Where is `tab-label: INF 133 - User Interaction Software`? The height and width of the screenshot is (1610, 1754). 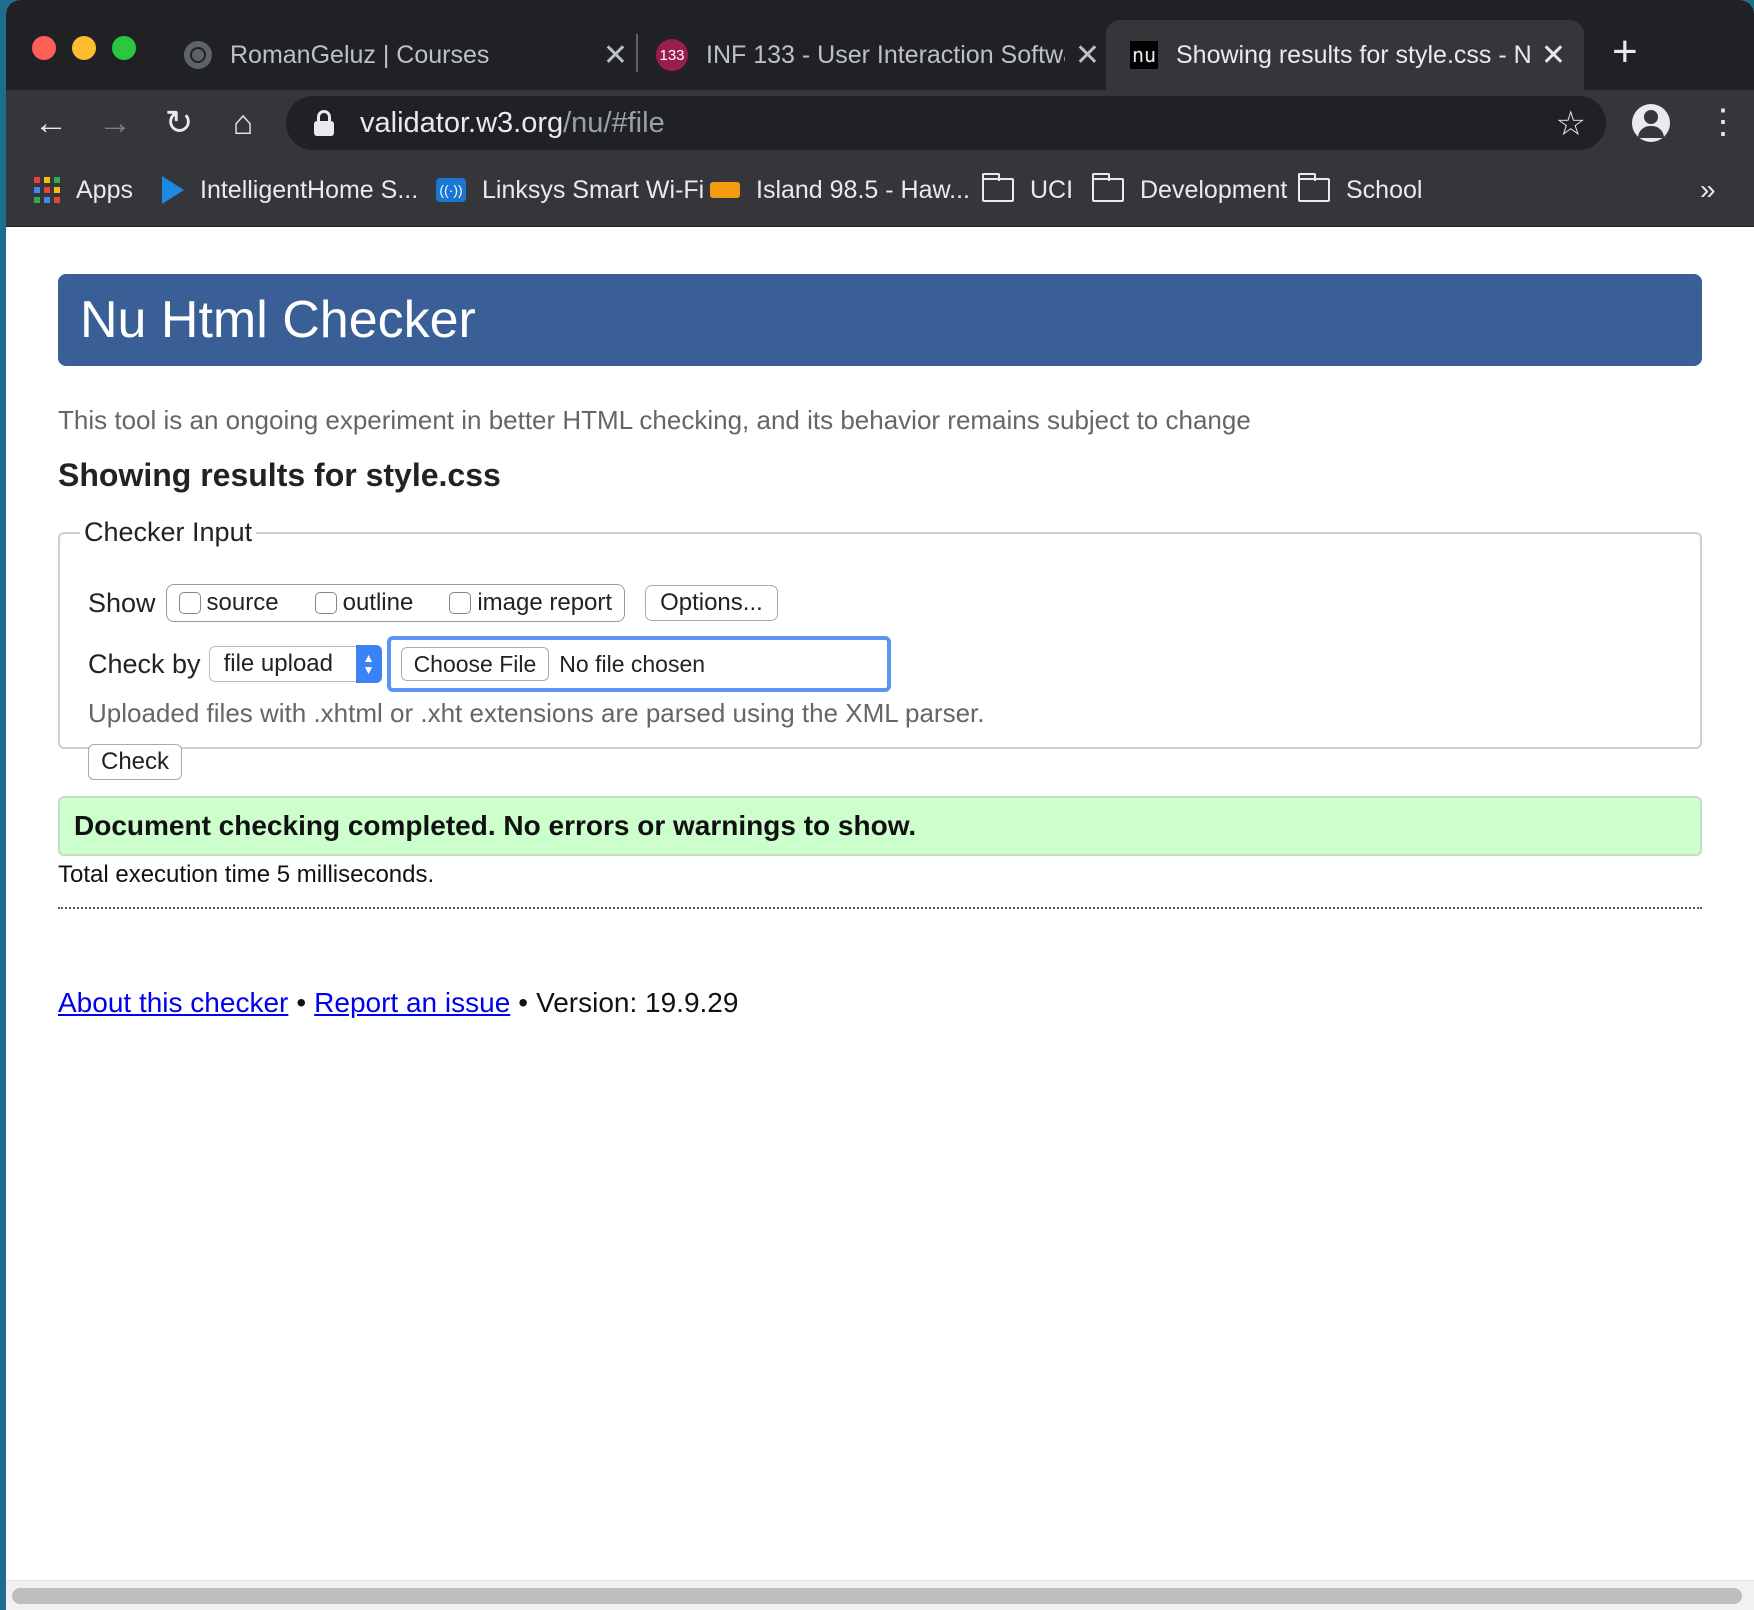
tab-label: INF 133 - User Interaction Software is located at coordinates (885, 54).